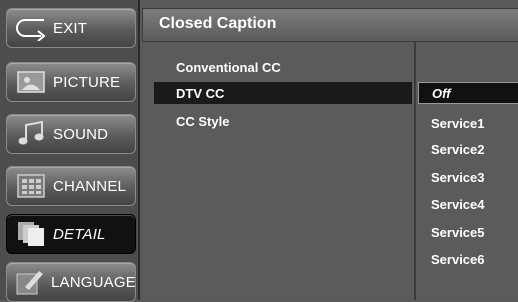 The image size is (518, 302). I want to click on channel-grid-icon, so click(31, 186).